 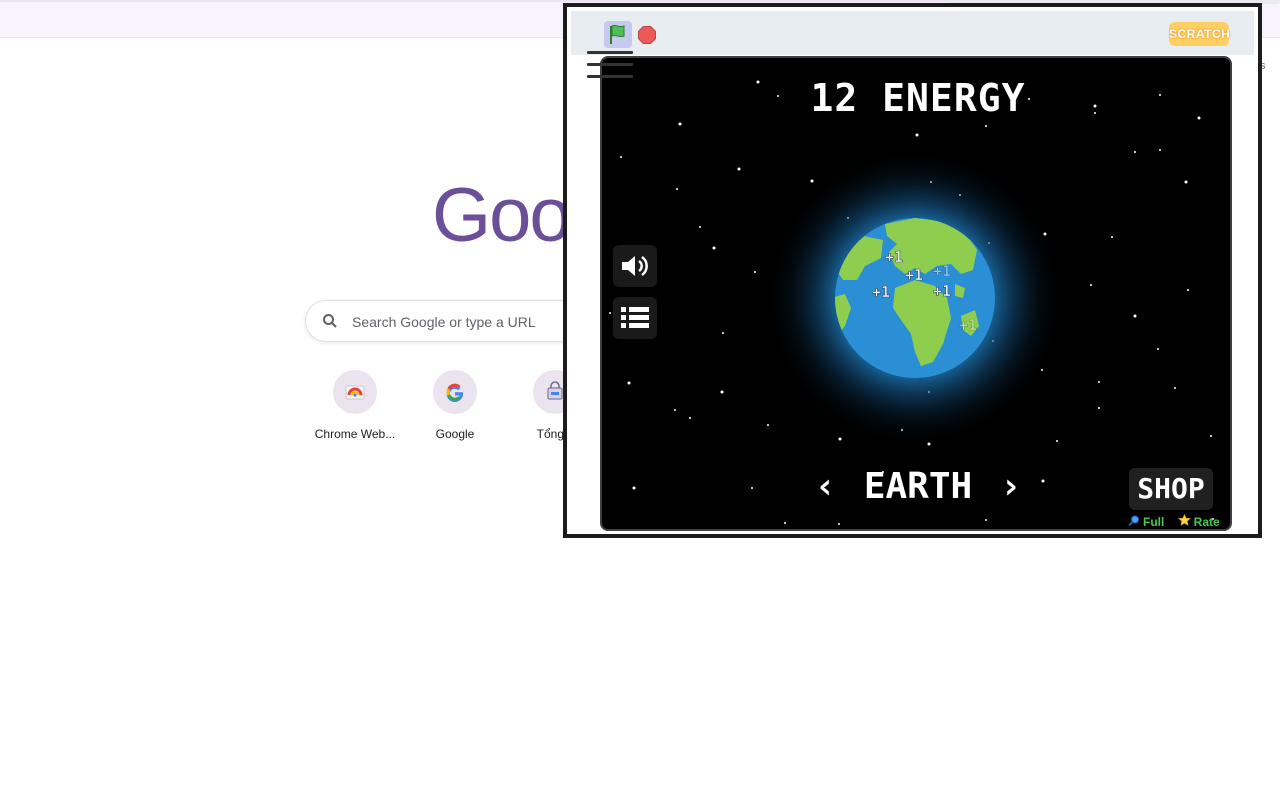 I want to click on list-icon, so click(x=635, y=317).